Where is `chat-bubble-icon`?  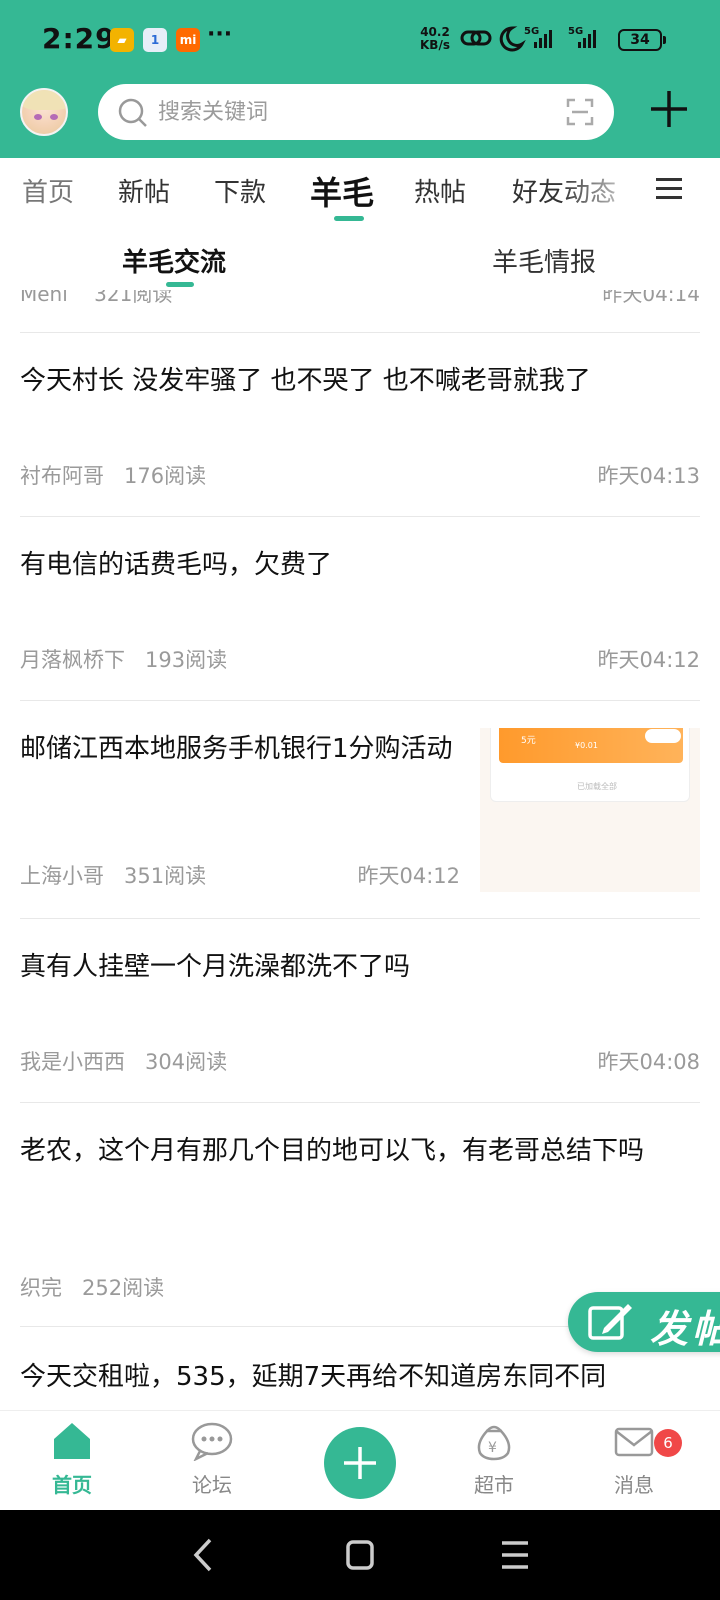
chat-bubble-icon is located at coordinates (212, 1442).